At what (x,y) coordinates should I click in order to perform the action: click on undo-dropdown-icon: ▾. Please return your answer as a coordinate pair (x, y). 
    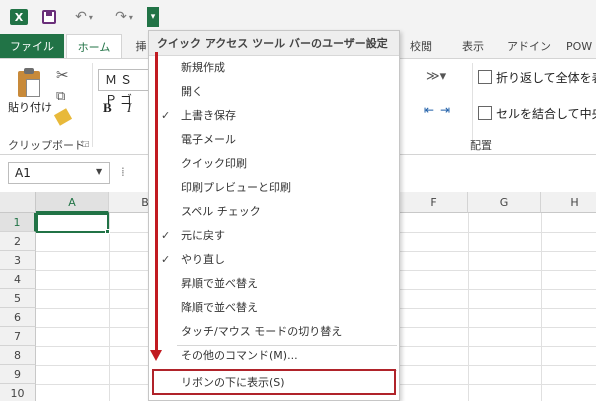
    Looking at the image, I should click on (90, 17).